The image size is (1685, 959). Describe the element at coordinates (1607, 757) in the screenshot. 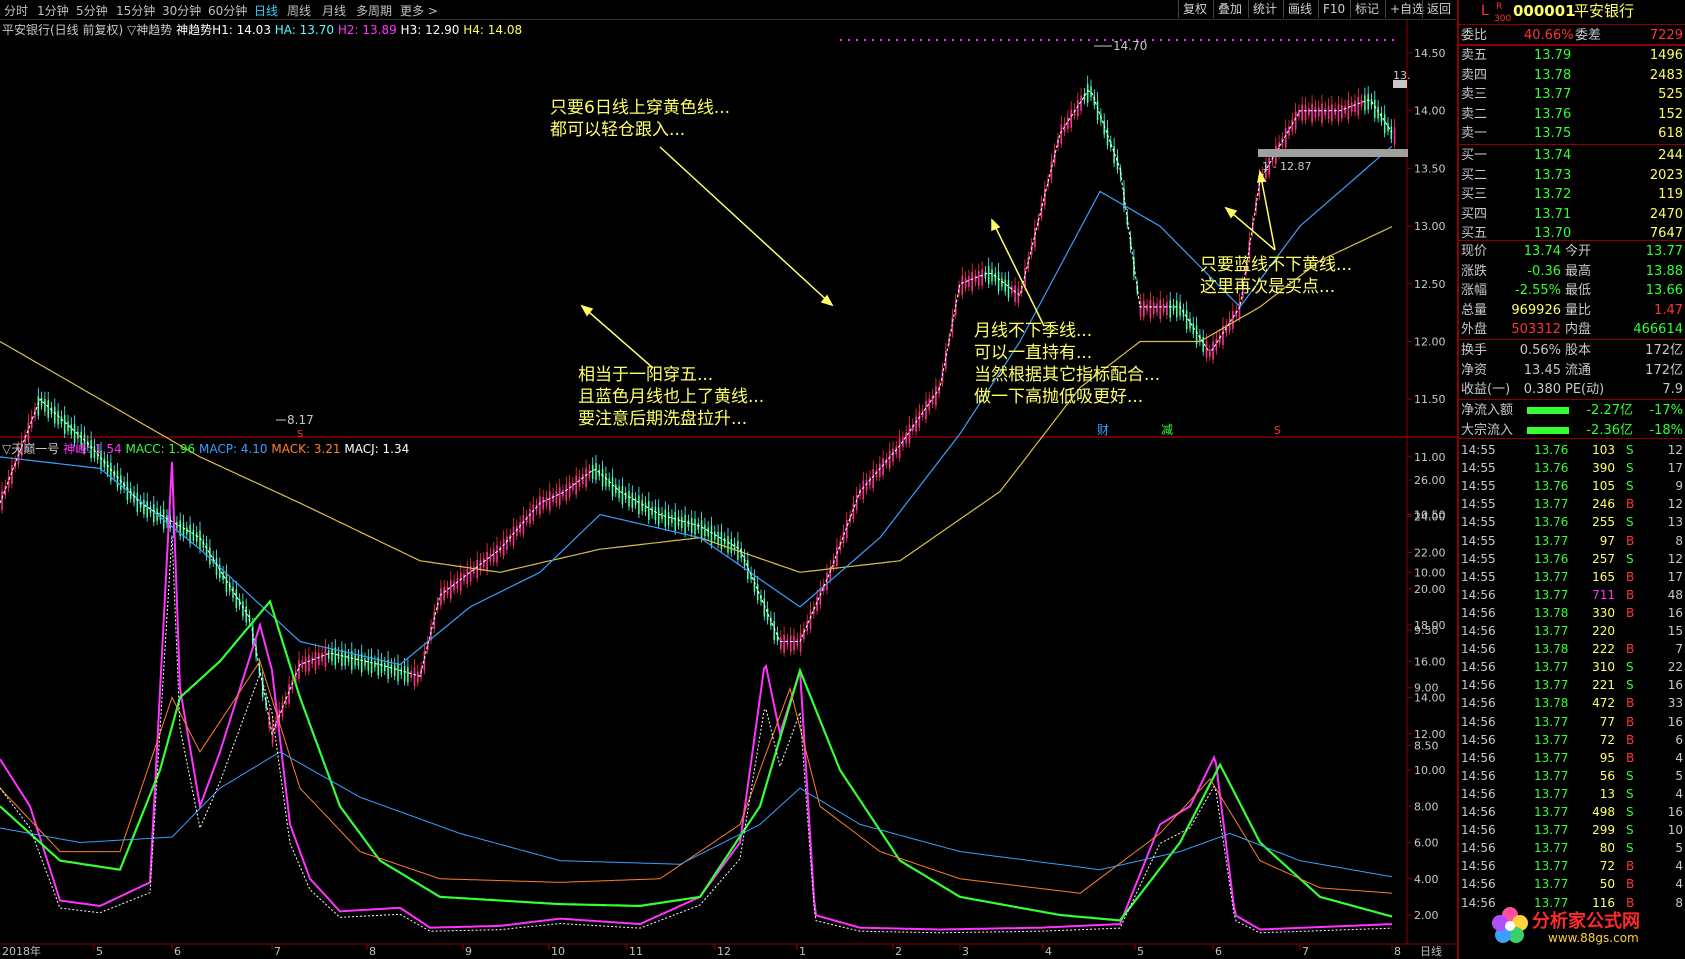

I see `tick-volume: 95` at that location.